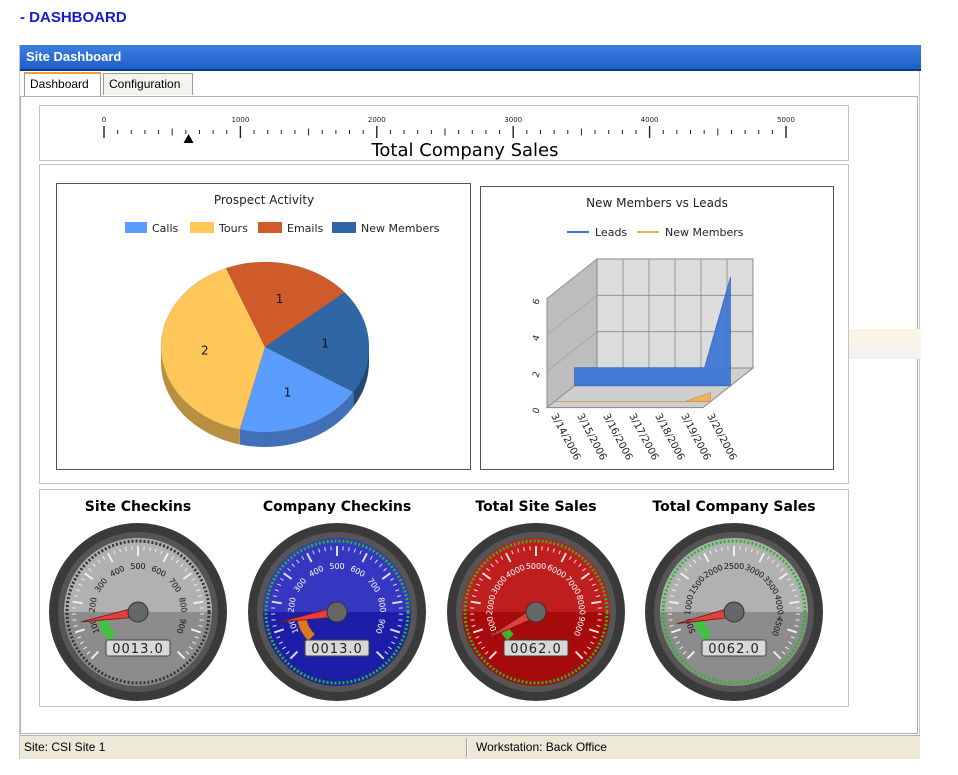 The image size is (958, 775). Describe the element at coordinates (536, 301) in the screenshot. I see `y-tick-label: 6` at that location.